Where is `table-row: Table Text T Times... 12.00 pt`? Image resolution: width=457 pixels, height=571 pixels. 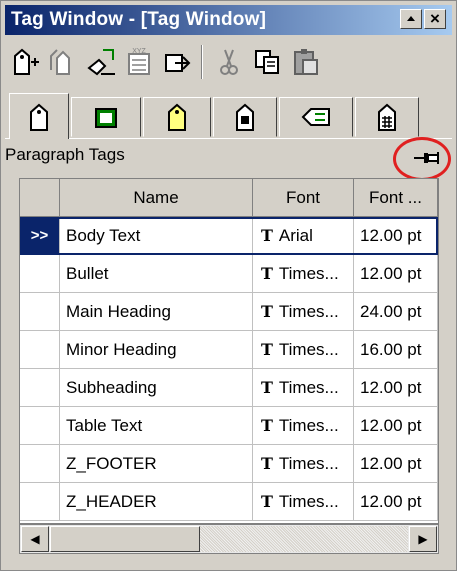 table-row: Table Text T Times... 12.00 pt is located at coordinates (229, 426).